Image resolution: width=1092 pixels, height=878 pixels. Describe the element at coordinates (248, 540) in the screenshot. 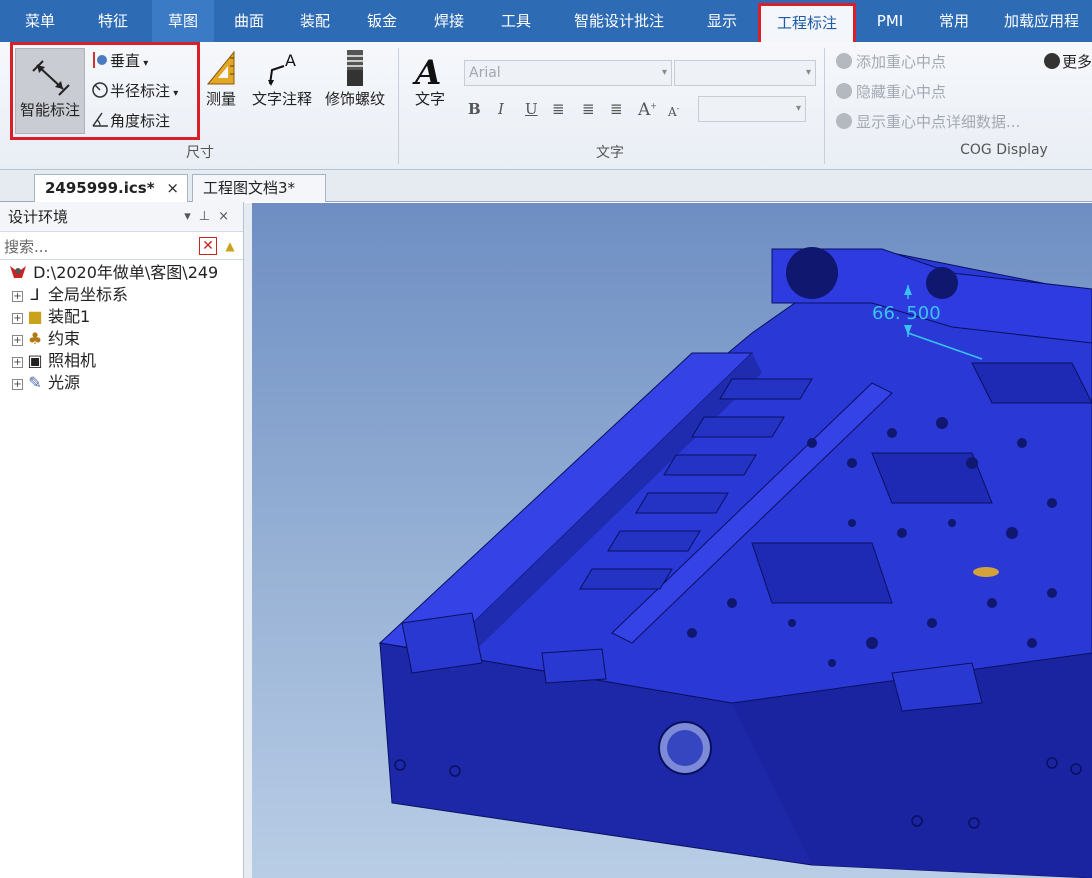

I see `panel-splitter` at that location.